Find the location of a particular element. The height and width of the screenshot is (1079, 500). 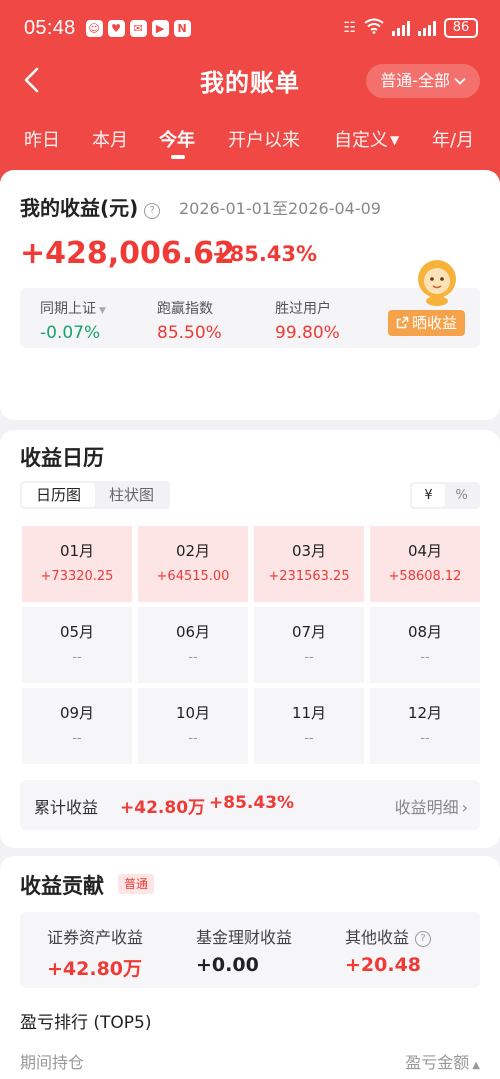

account-filter-dropdown: 普通-全部 is located at coordinates (423, 81).